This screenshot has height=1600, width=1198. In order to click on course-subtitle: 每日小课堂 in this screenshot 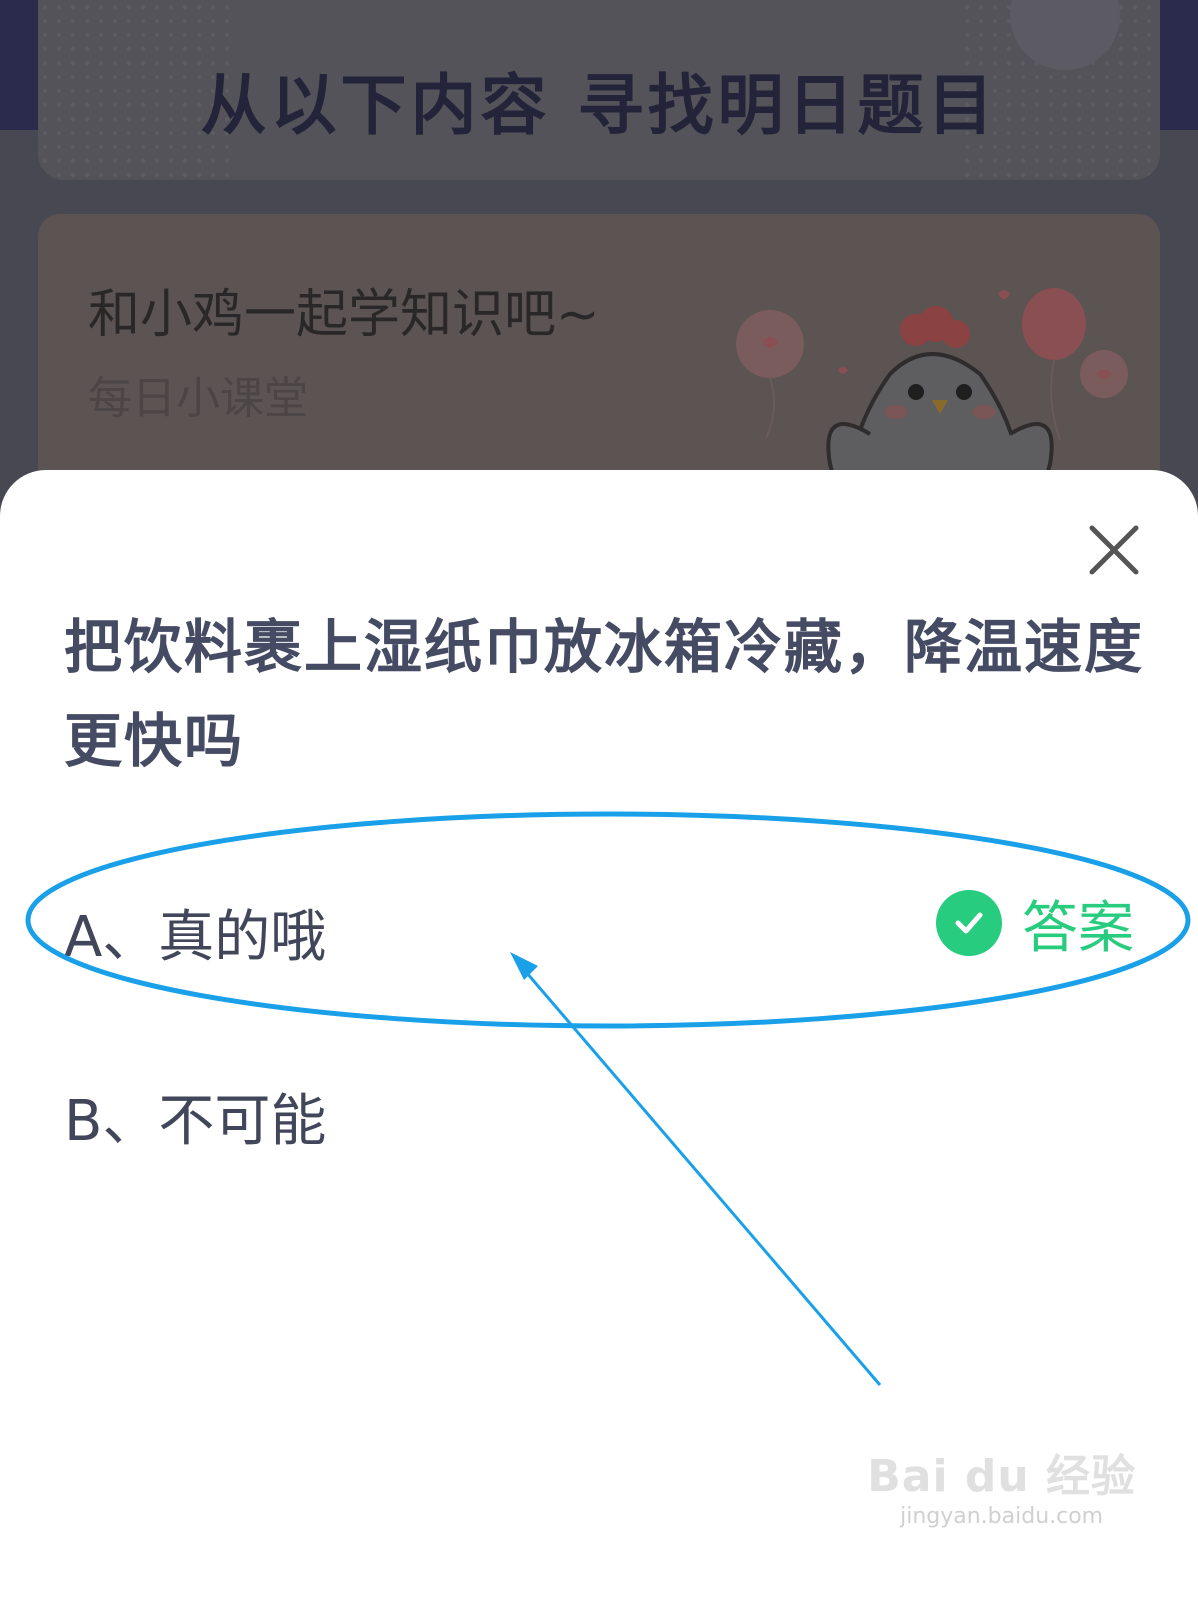, I will do `click(198, 398)`.